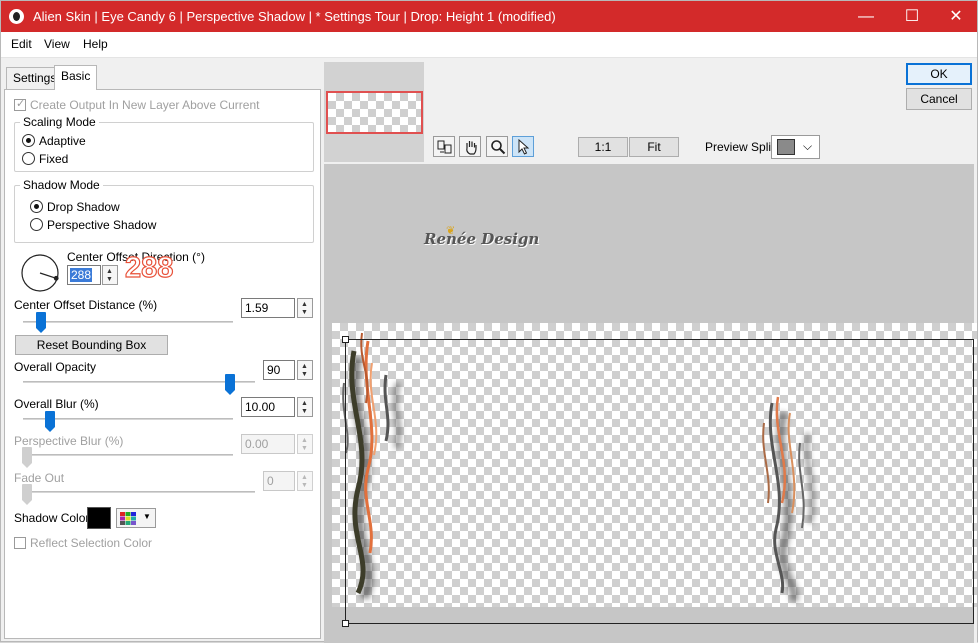 This screenshot has width=978, height=643. What do you see at coordinates (76, 77) in the screenshot?
I see `tab-basic: Basic` at bounding box center [76, 77].